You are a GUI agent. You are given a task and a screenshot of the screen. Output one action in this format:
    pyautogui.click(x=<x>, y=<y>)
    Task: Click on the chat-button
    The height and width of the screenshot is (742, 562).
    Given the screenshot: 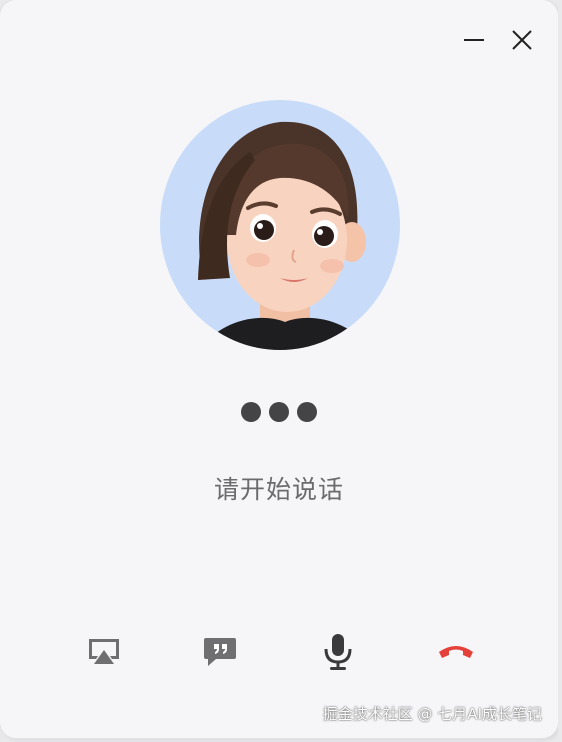 What is the action you would take?
    pyautogui.click(x=220, y=652)
    